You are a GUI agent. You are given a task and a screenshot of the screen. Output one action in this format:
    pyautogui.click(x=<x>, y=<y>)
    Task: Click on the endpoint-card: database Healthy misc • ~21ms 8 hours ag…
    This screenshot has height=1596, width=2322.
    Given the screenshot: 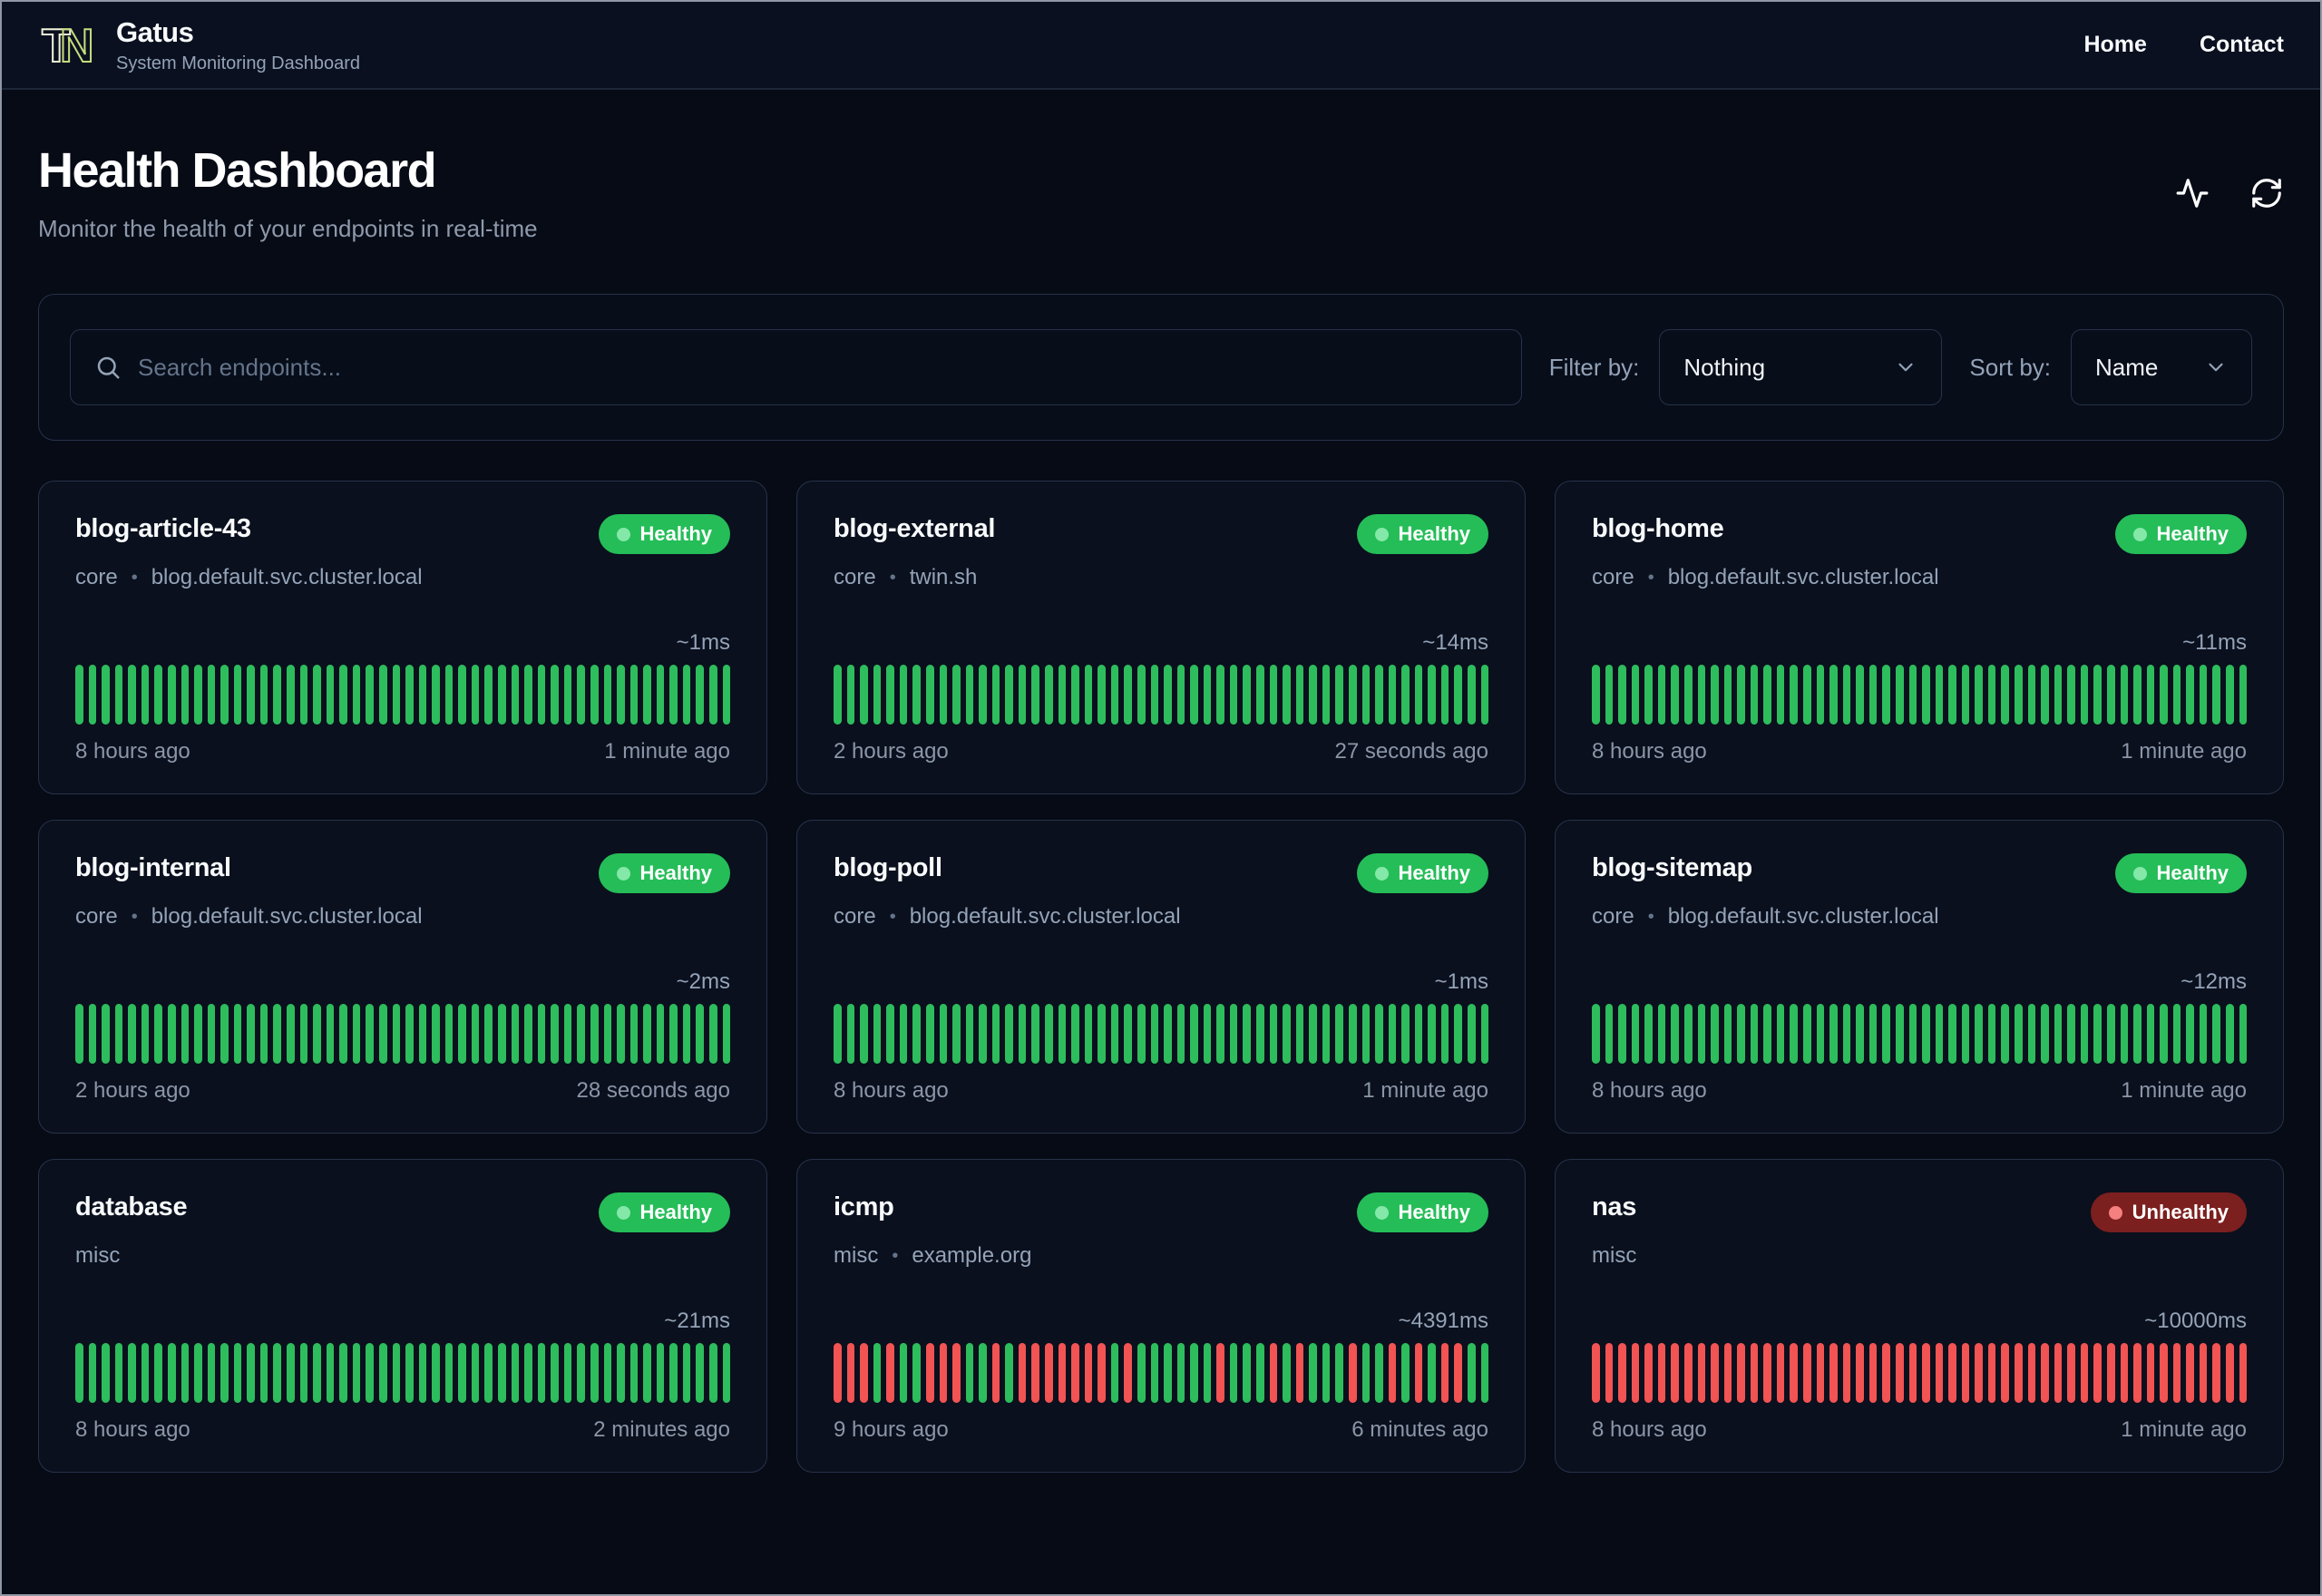 What is the action you would take?
    pyautogui.click(x=402, y=1316)
    